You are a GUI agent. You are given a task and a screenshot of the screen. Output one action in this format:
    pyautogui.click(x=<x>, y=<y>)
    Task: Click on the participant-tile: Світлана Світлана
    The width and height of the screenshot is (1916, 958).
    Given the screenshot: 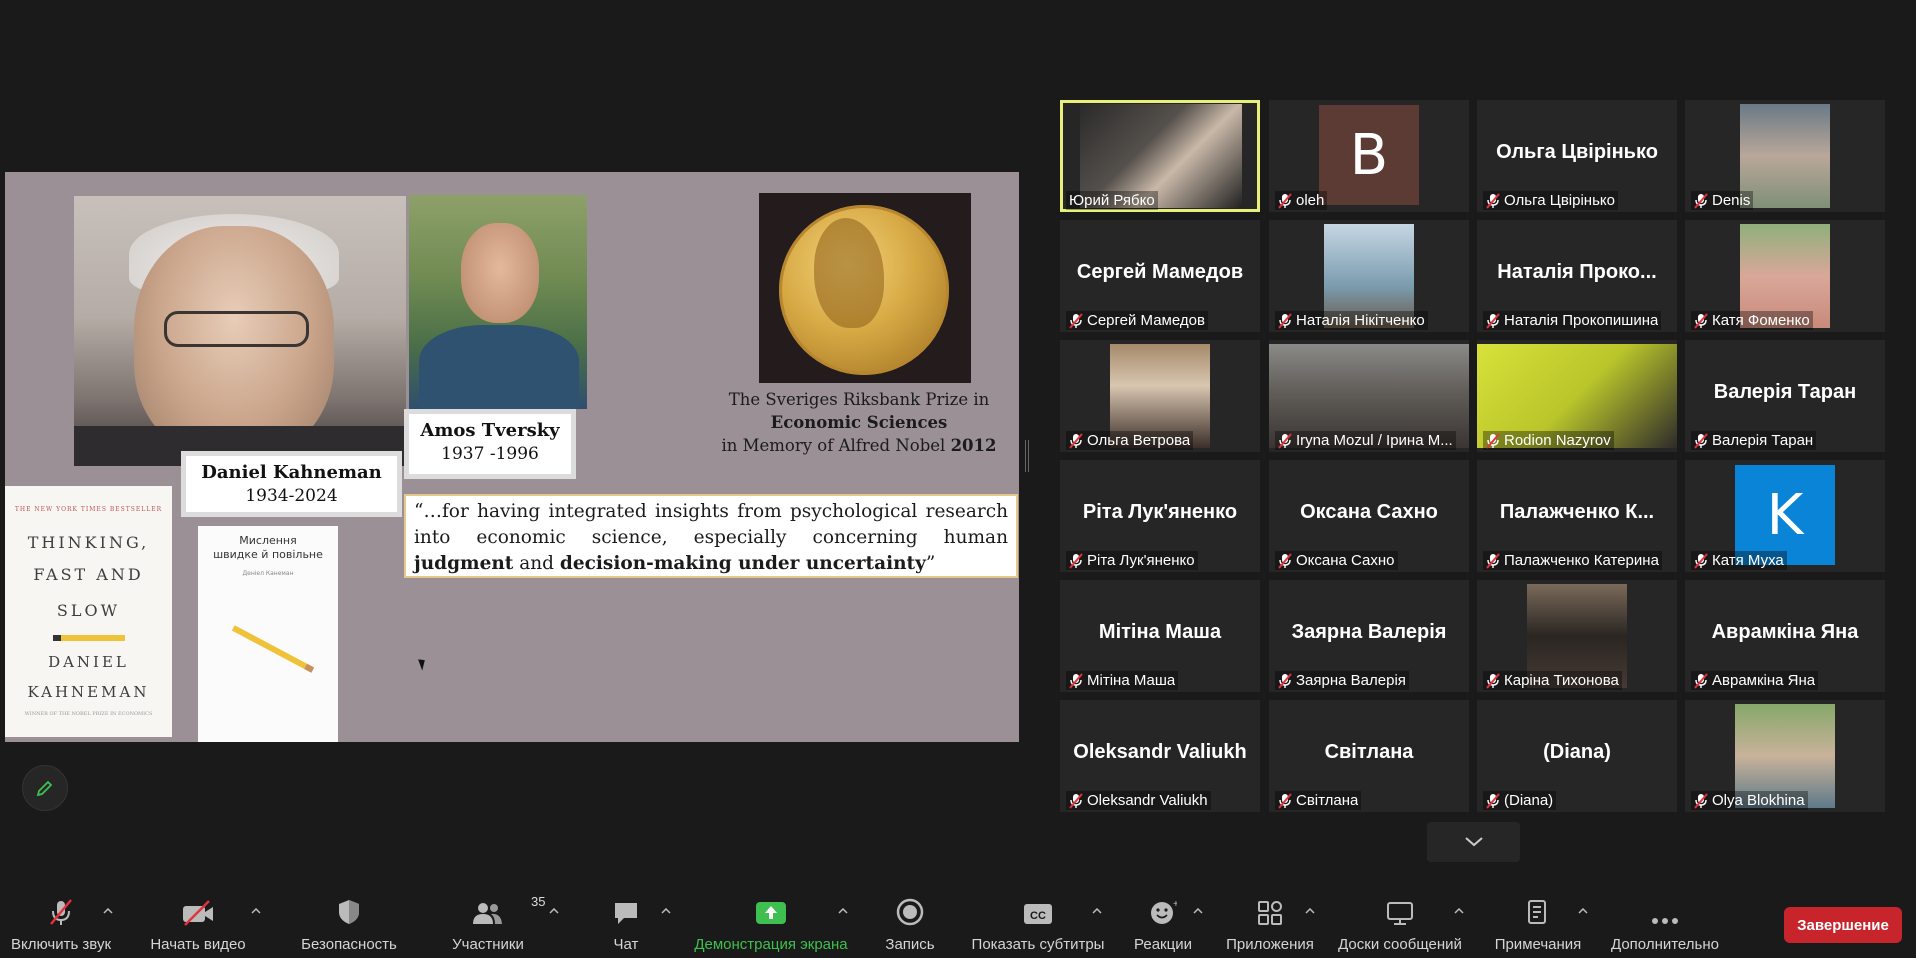 What is the action you would take?
    pyautogui.click(x=1369, y=756)
    